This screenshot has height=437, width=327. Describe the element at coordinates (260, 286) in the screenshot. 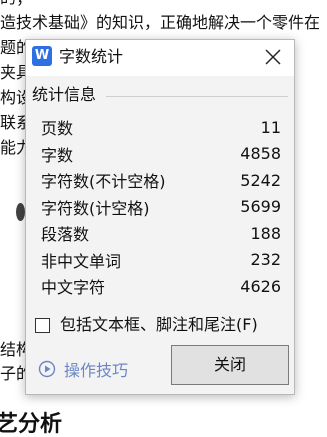

I see `stat-value: 4626` at that location.